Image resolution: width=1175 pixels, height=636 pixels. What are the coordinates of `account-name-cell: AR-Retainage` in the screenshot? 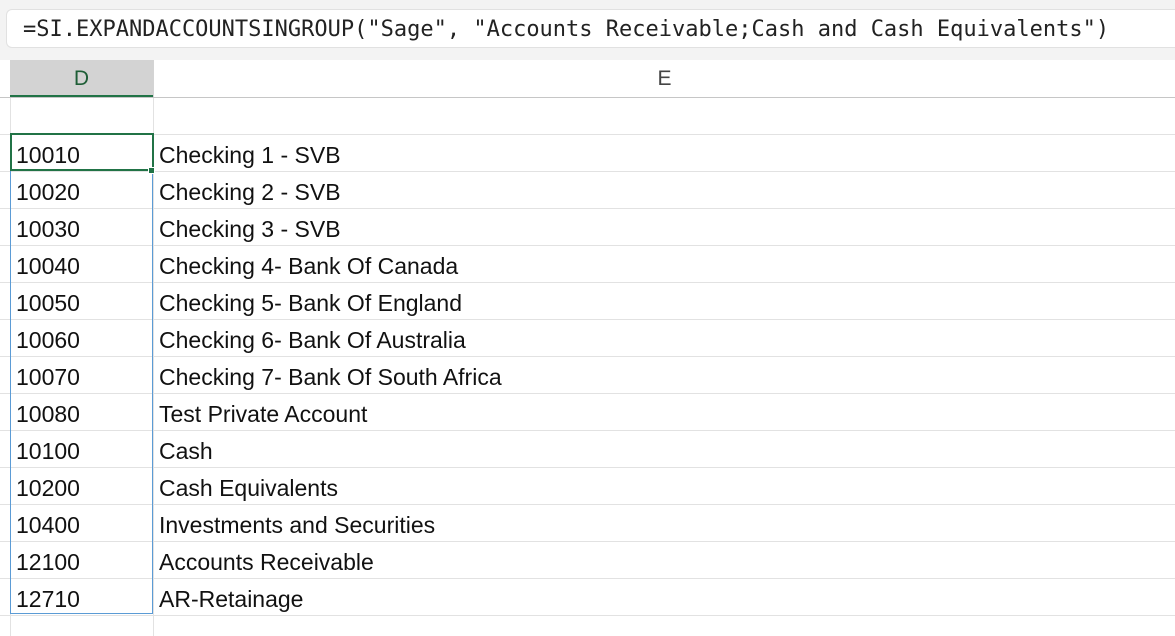 It's located at (659, 597).